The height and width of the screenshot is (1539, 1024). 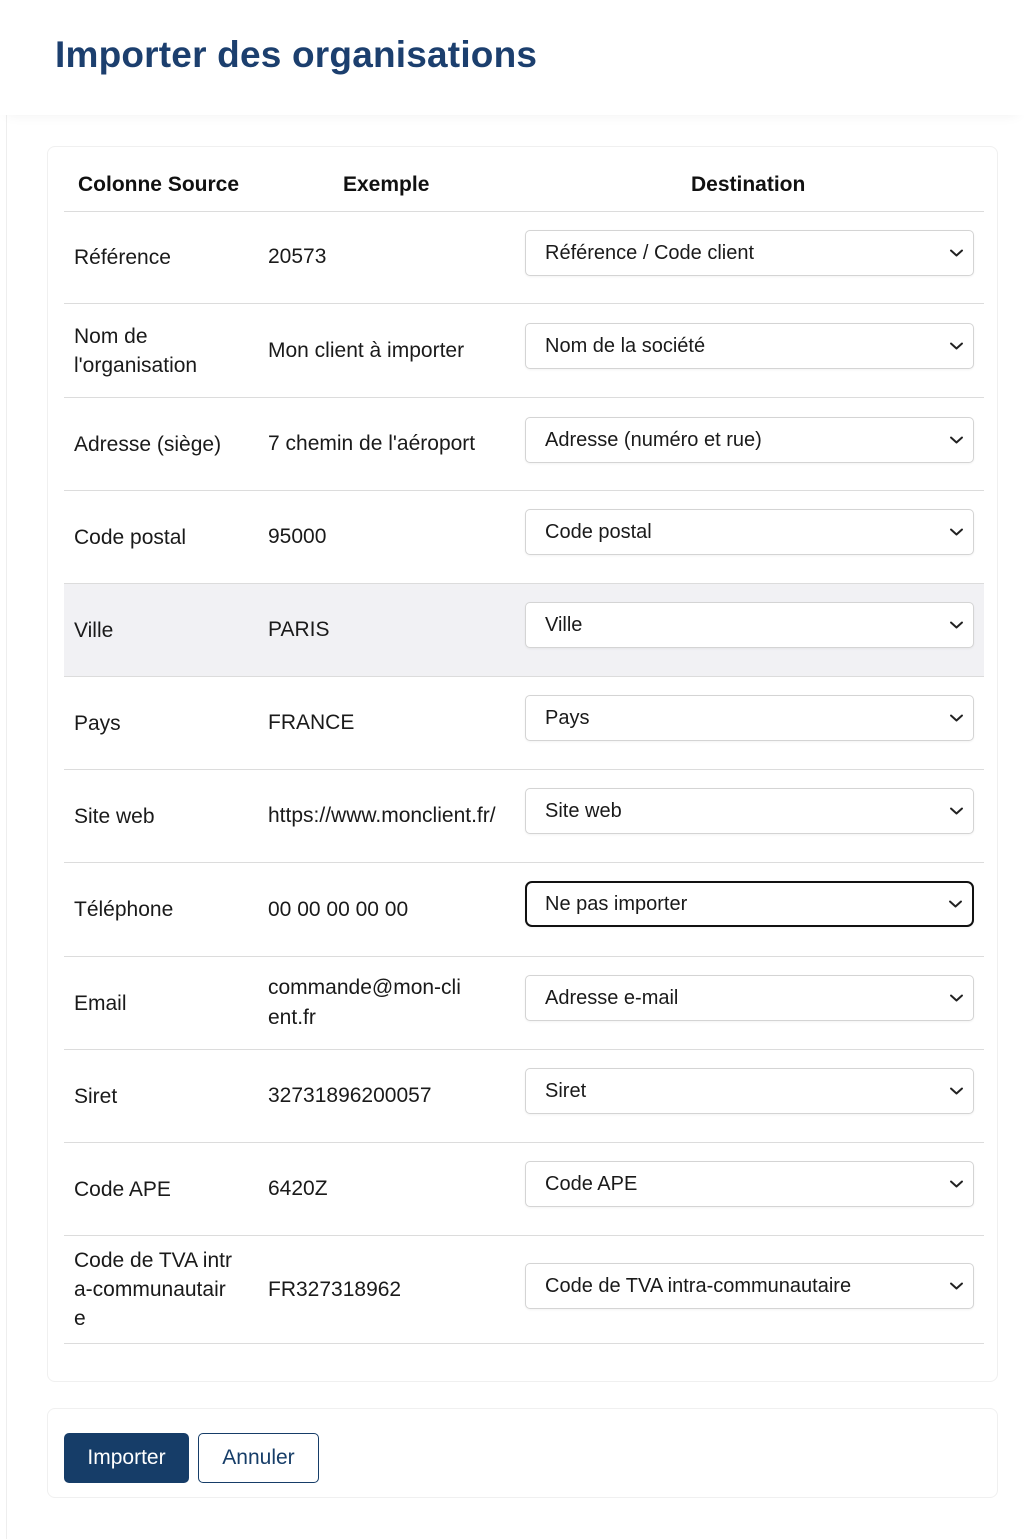 I want to click on destination-select-value: Site web, so click(x=583, y=810).